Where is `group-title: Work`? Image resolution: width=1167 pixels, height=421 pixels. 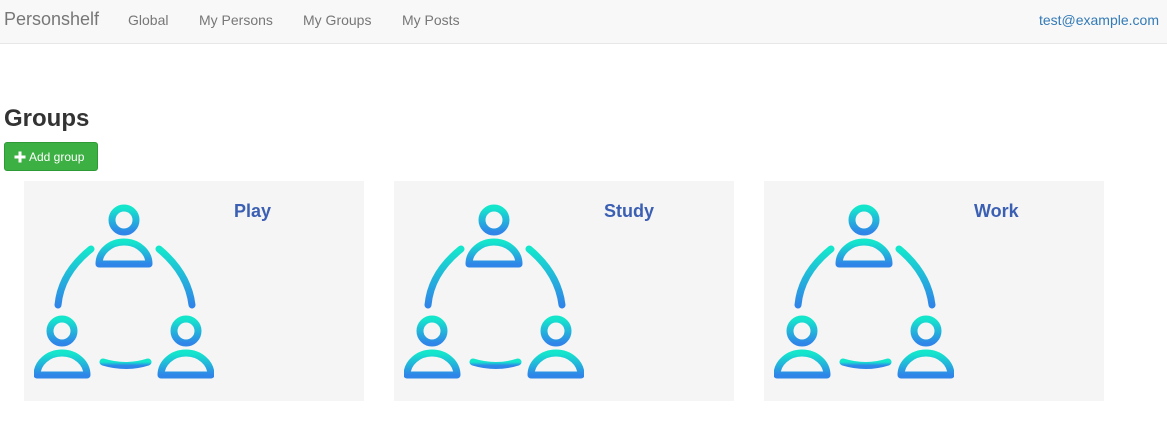 group-title: Work is located at coordinates (996, 211).